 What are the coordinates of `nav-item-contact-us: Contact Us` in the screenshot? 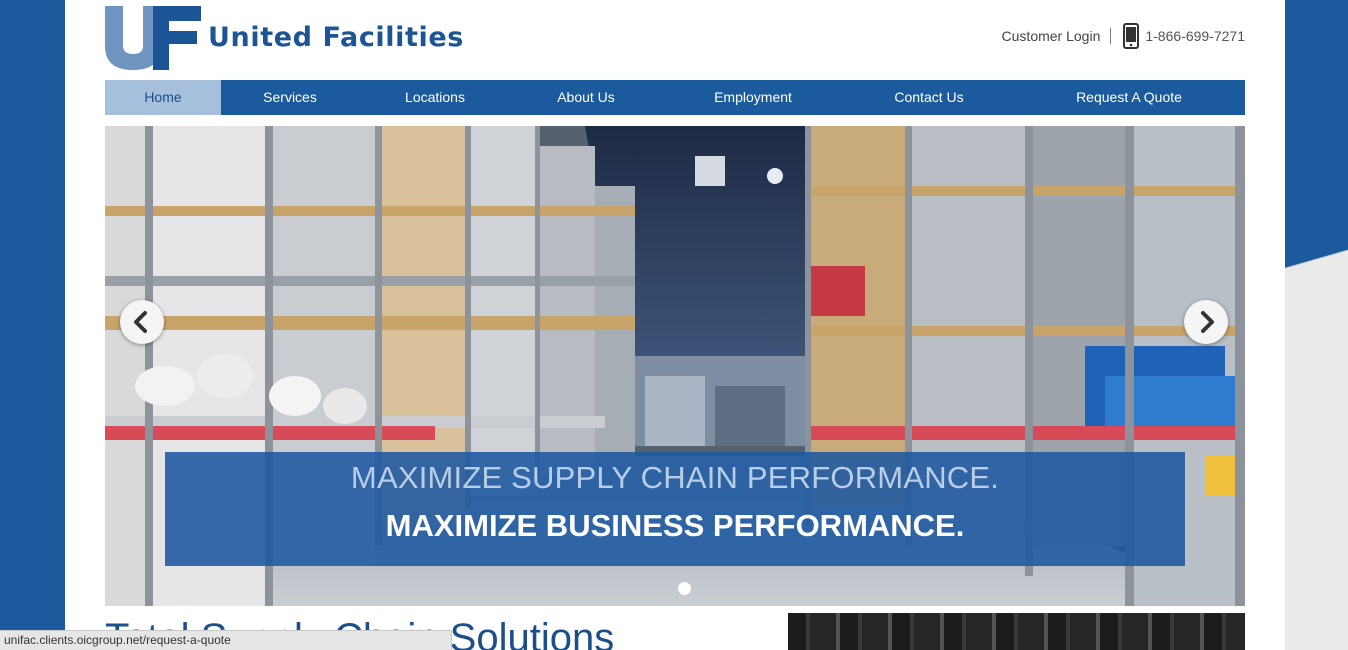 It's located at (929, 97).